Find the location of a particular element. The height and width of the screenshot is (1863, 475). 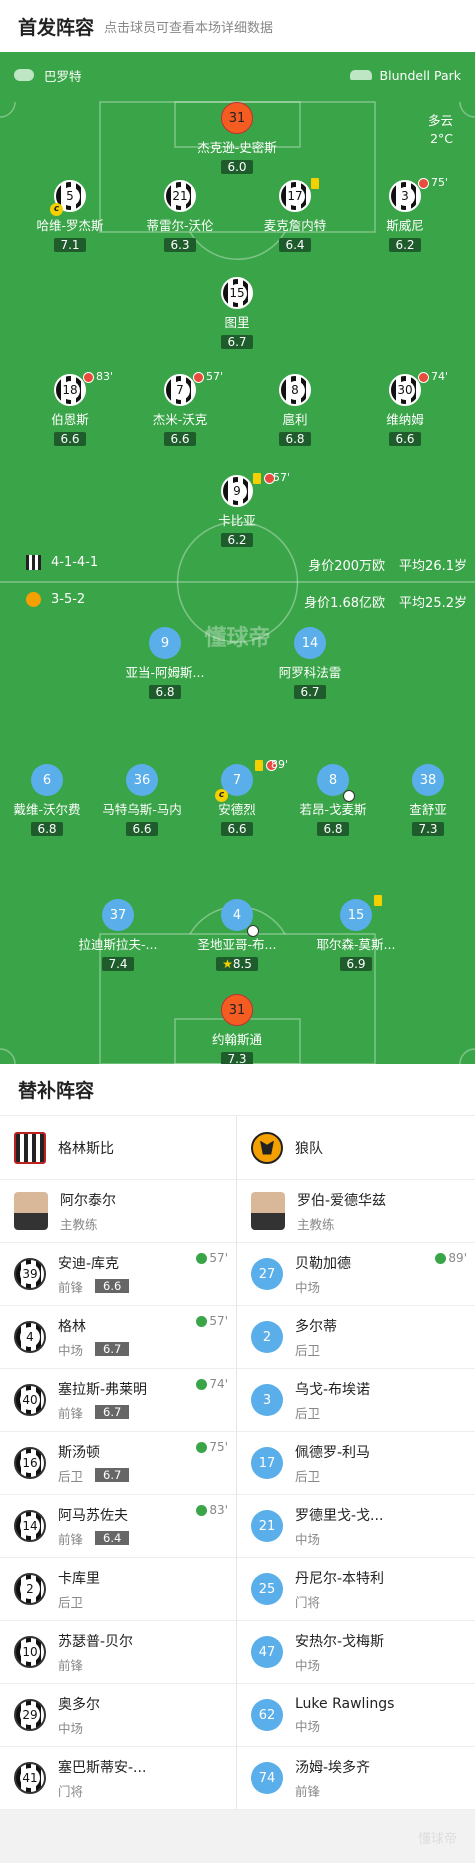

weather-info: 多云 2°C is located at coordinates (440, 130).